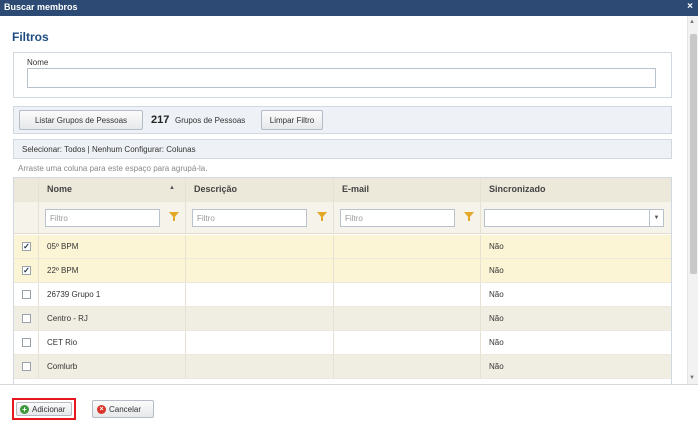  What do you see at coordinates (102, 218) in the screenshot?
I see `name-column-filter` at bounding box center [102, 218].